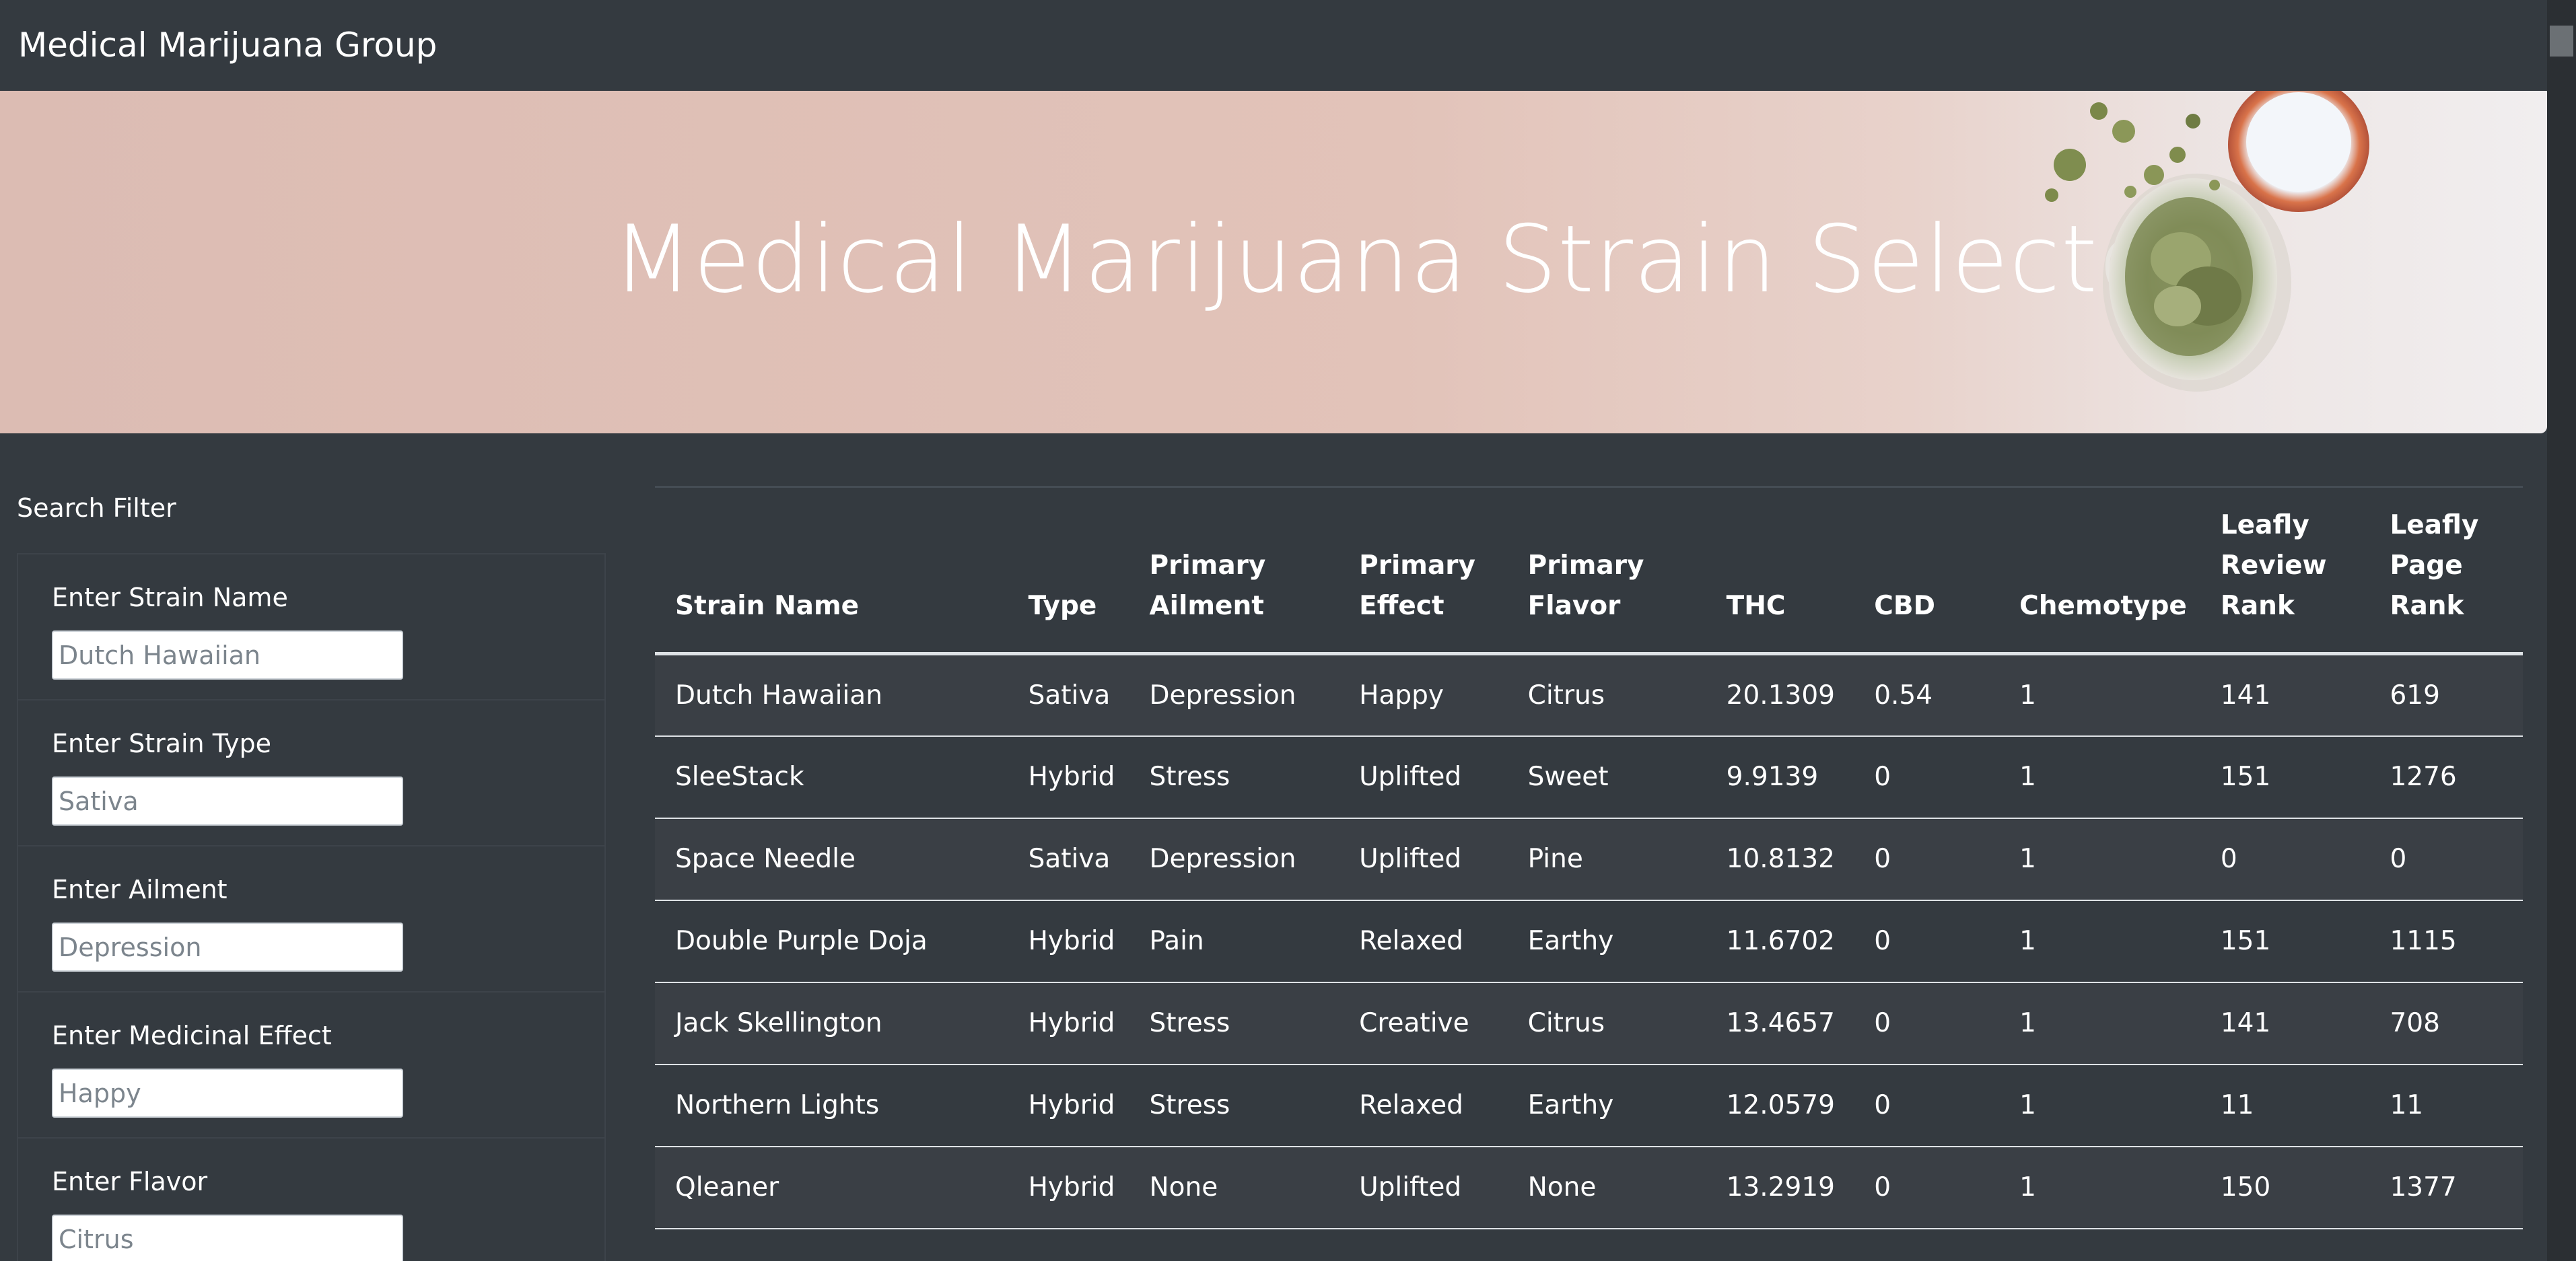  Describe the element at coordinates (1780, 777) in the screenshot. I see `table-cell: 9.9139` at that location.